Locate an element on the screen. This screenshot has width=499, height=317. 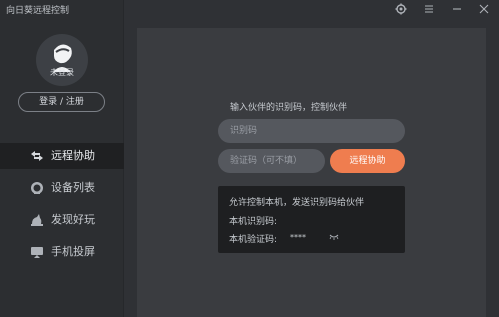
sidebar-item-label: 远程协助 is located at coordinates (73, 155).